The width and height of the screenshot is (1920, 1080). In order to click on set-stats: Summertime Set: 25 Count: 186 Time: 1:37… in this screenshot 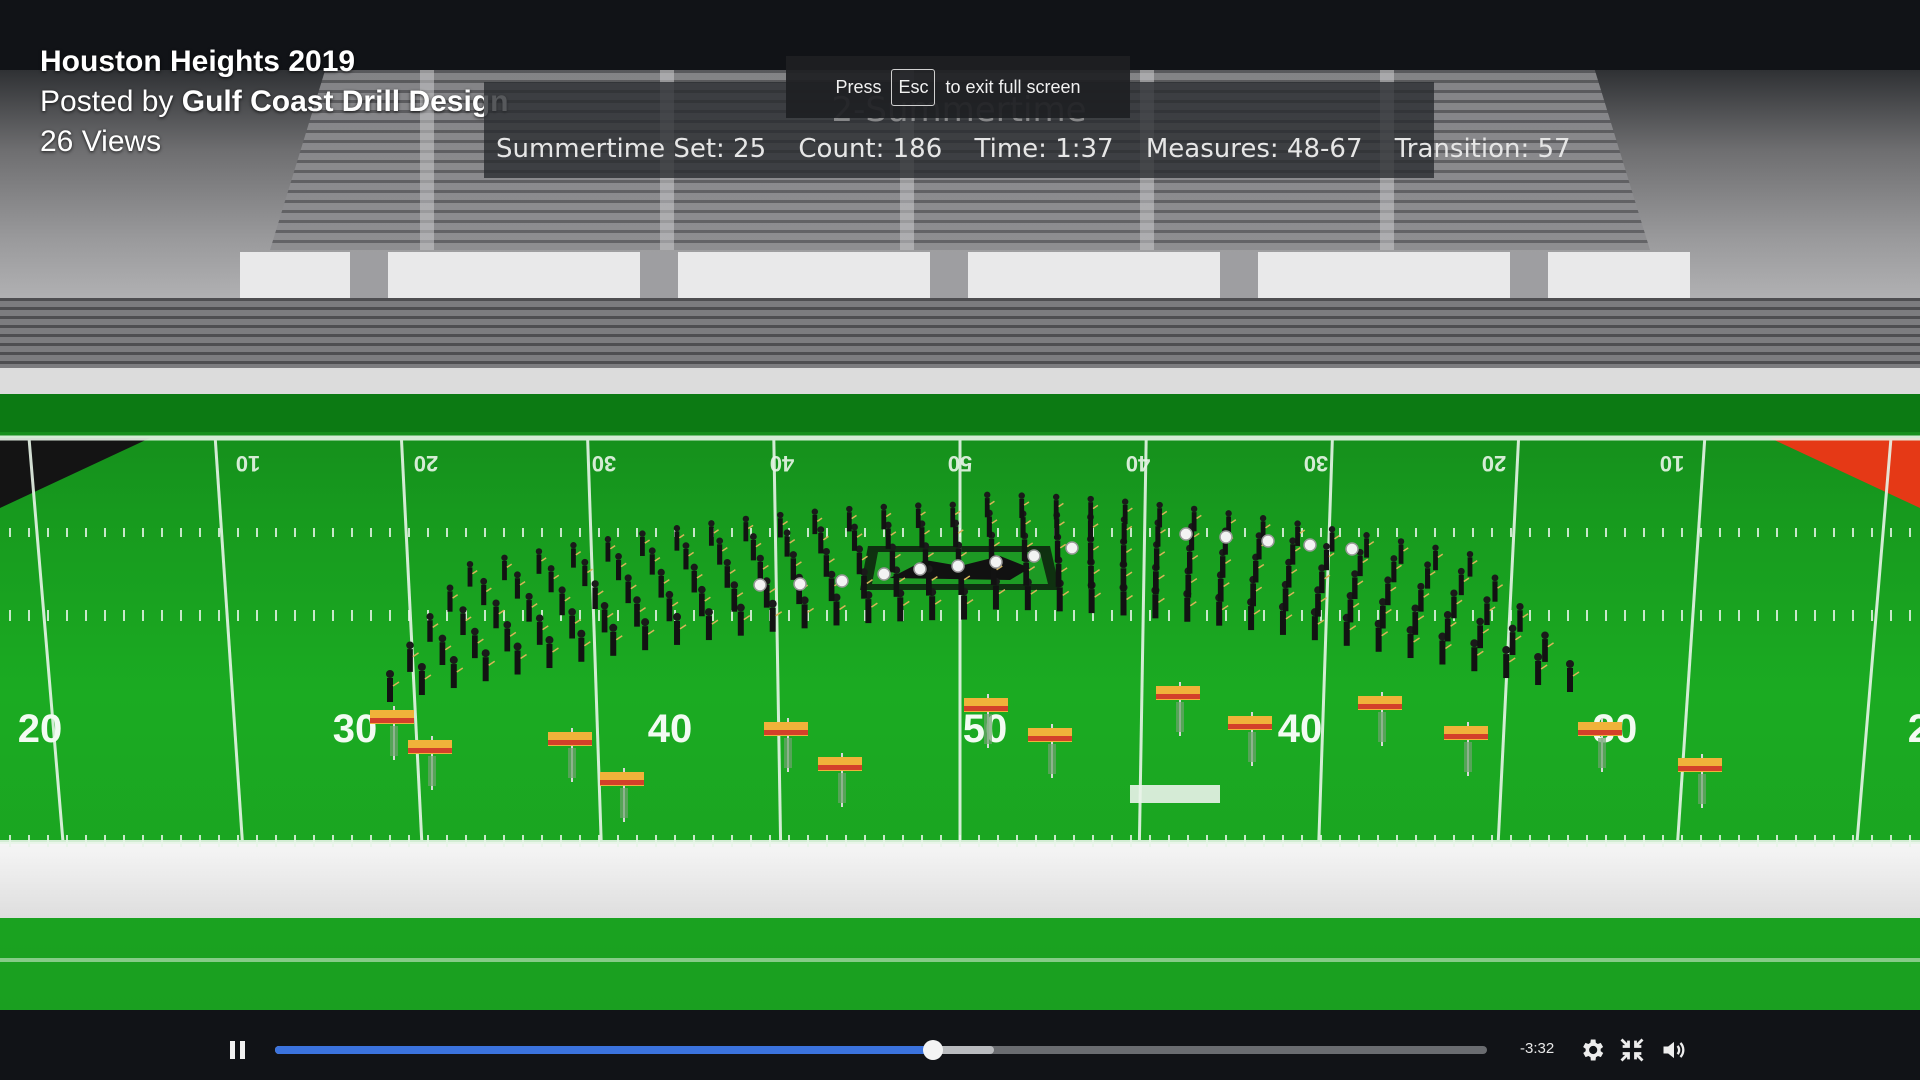, I will do `click(1027, 149)`.